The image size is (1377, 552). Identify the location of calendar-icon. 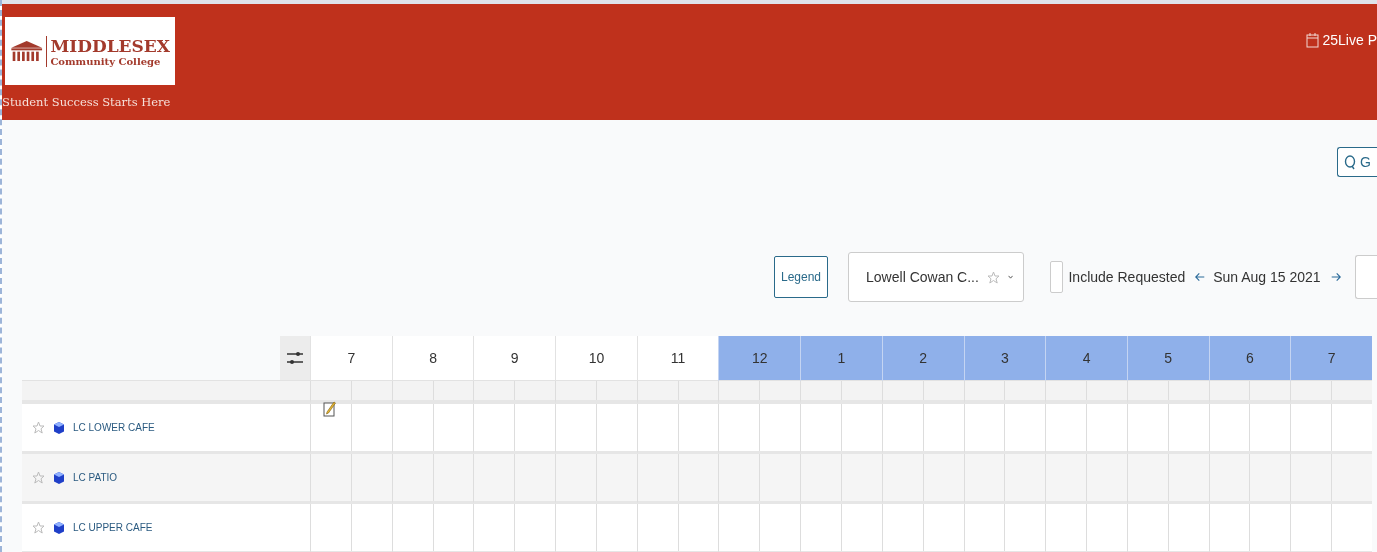
(1312, 40).